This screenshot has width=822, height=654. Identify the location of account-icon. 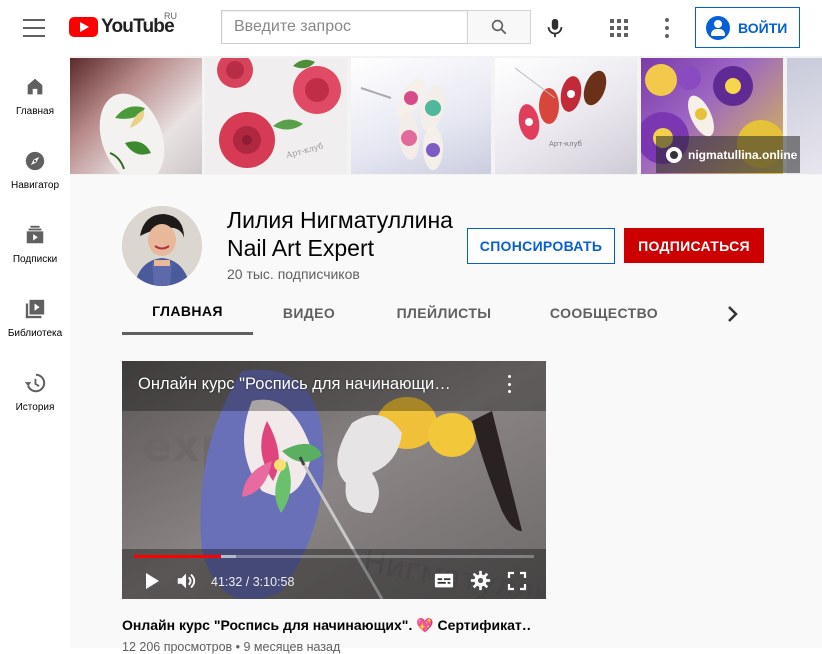
(718, 27).